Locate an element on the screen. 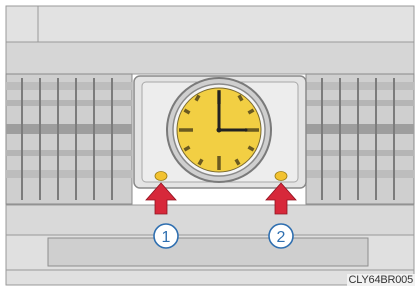 The width and height of the screenshot is (419, 289). hour-adjust-button is located at coordinates (161, 176).